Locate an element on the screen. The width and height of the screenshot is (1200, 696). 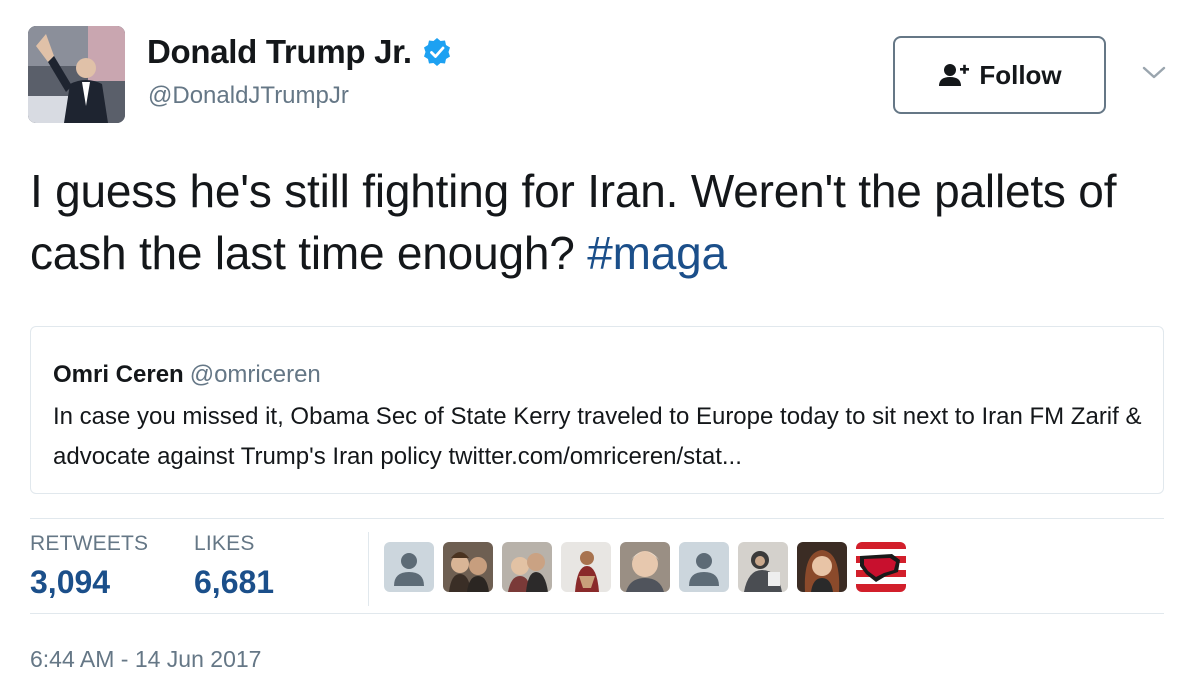
likes-stat: LIKES 6,681 is located at coordinates (234, 566).